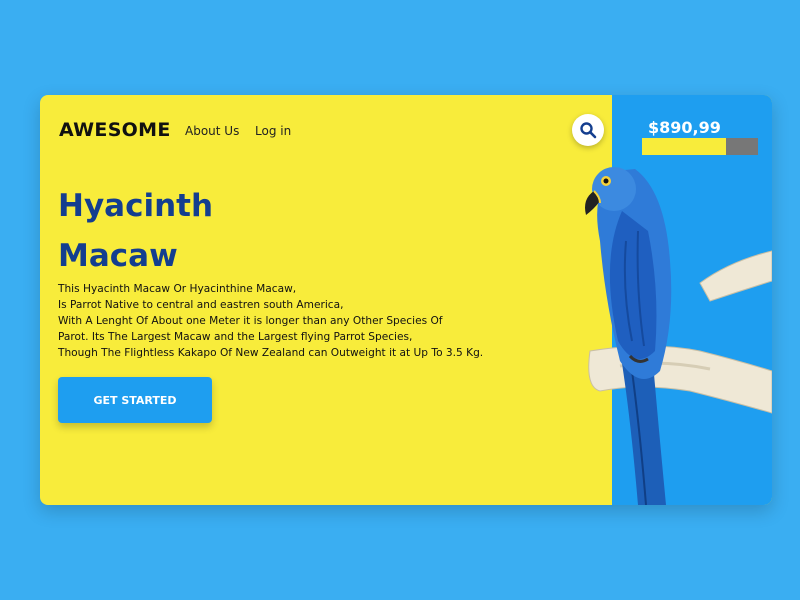 This screenshot has width=800, height=600. What do you see at coordinates (136, 206) in the screenshot?
I see `title-line-1: Hyacinth` at bounding box center [136, 206].